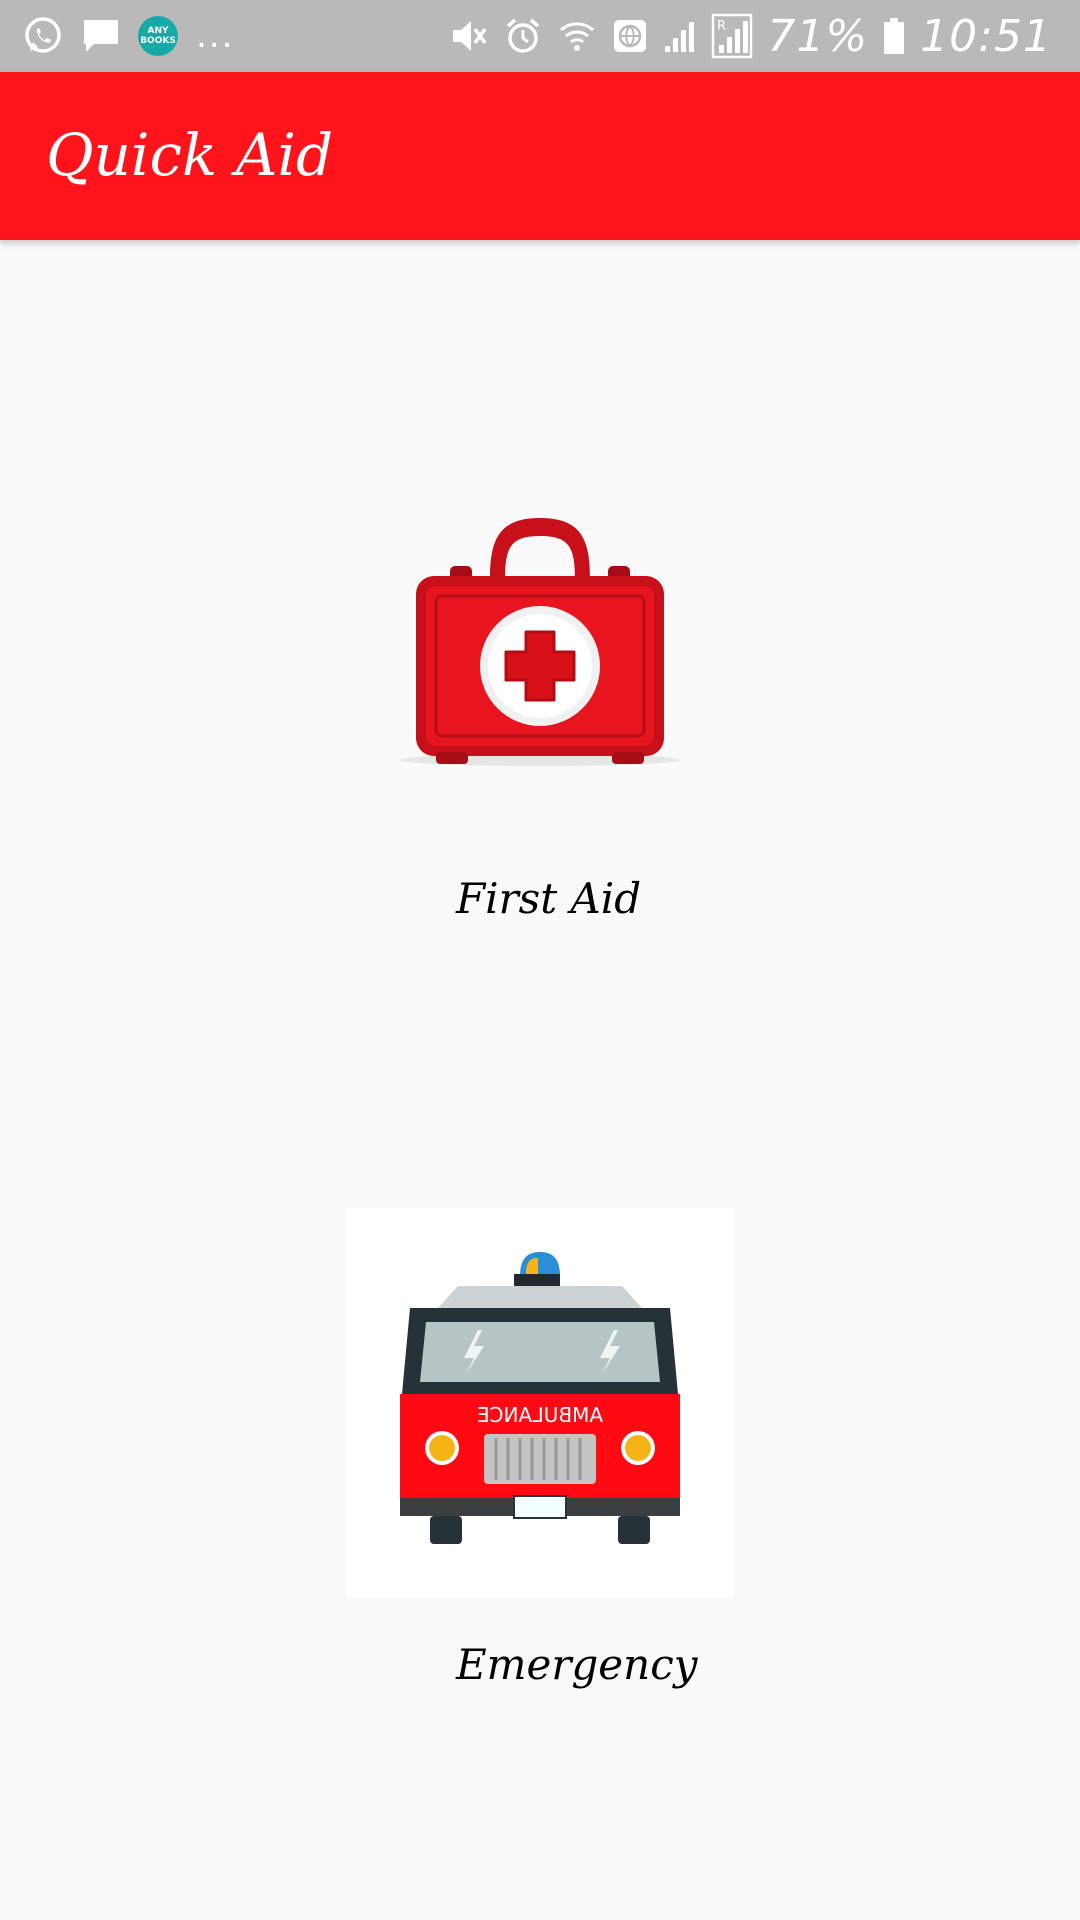  Describe the element at coordinates (577, 36) in the screenshot. I see `wifi-icon` at that location.